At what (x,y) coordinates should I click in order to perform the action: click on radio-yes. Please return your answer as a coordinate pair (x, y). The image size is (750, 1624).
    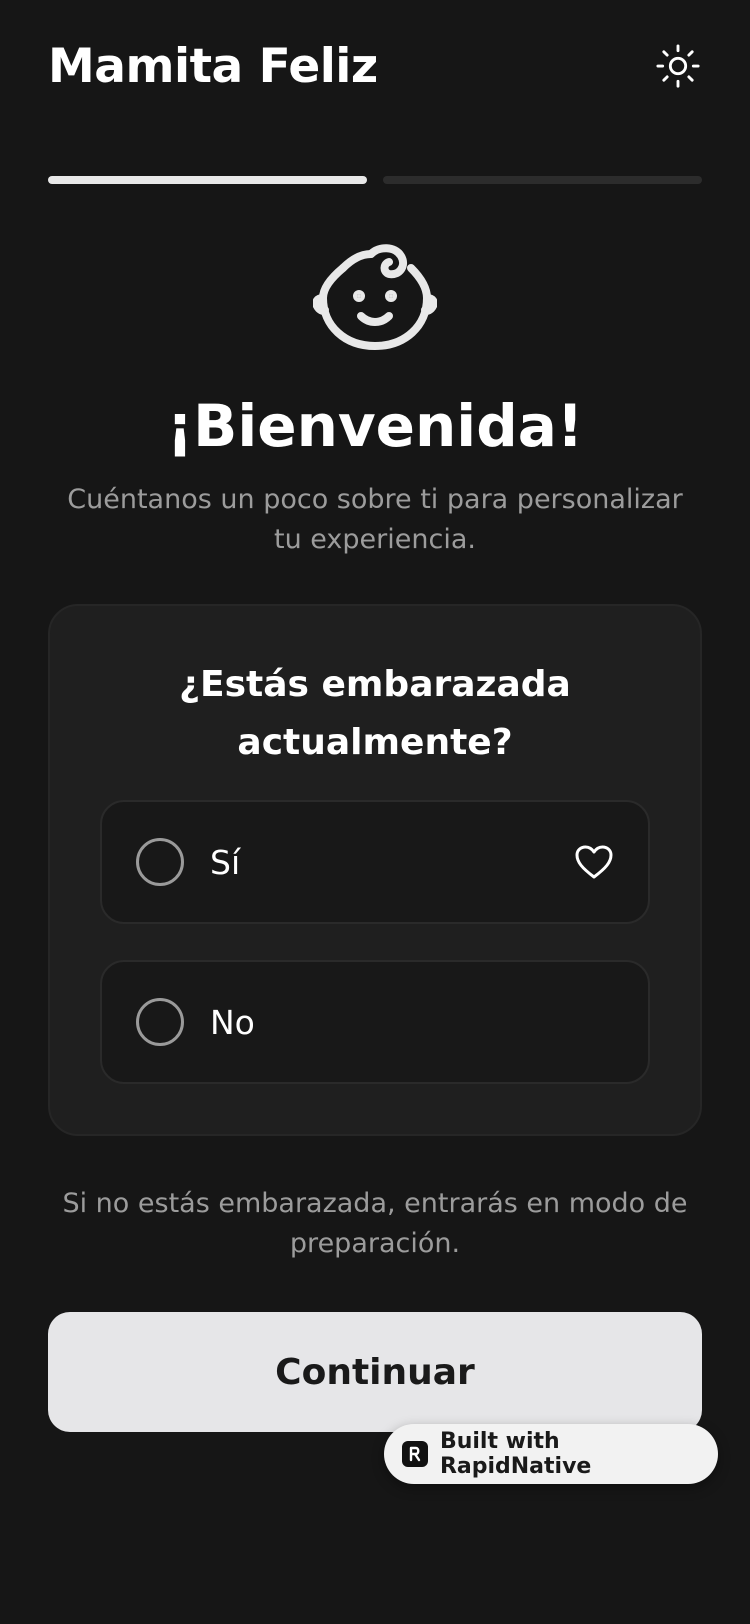
    Looking at the image, I should click on (160, 862).